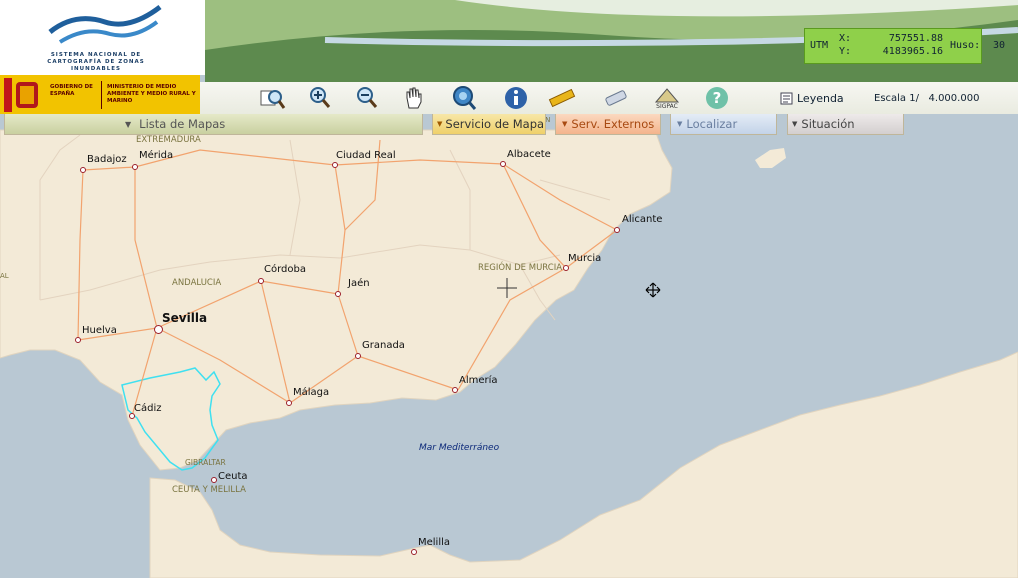  I want to click on region-label-andalucia: ANDALUCIA, so click(197, 283).